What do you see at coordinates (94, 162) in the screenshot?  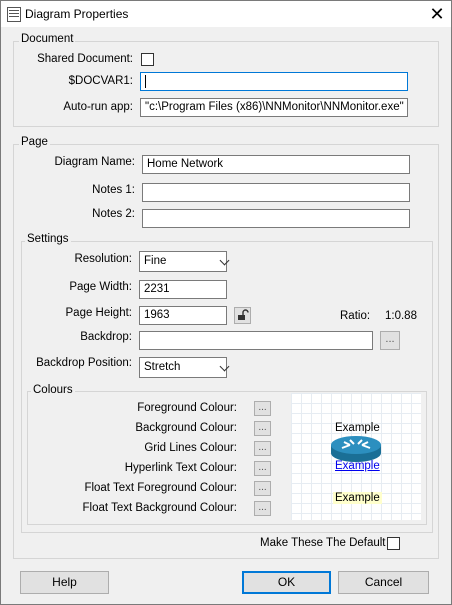 I see `diagram-name-label: Diagram Name:` at bounding box center [94, 162].